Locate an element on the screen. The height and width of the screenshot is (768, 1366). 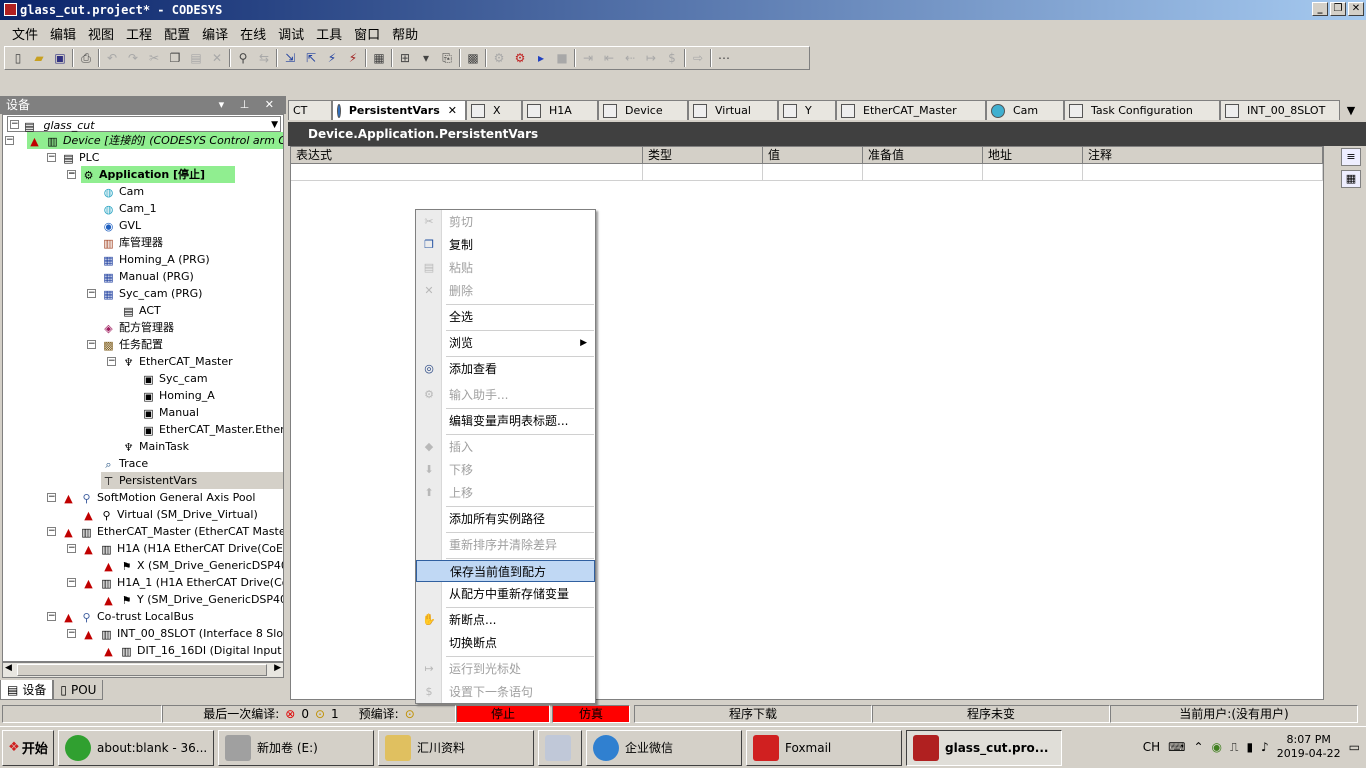
tab-ct: CT is located at coordinates (310, 110).